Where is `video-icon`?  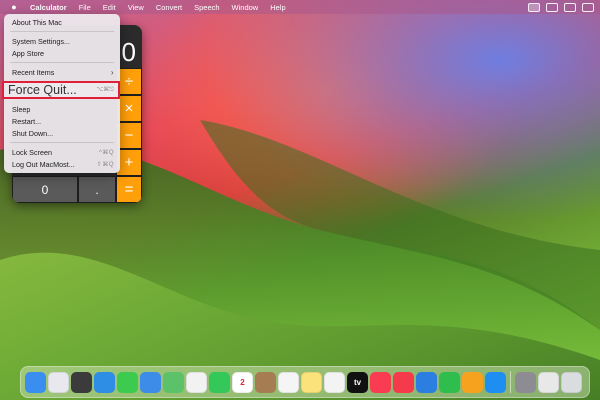 video-icon is located at coordinates (570, 7).